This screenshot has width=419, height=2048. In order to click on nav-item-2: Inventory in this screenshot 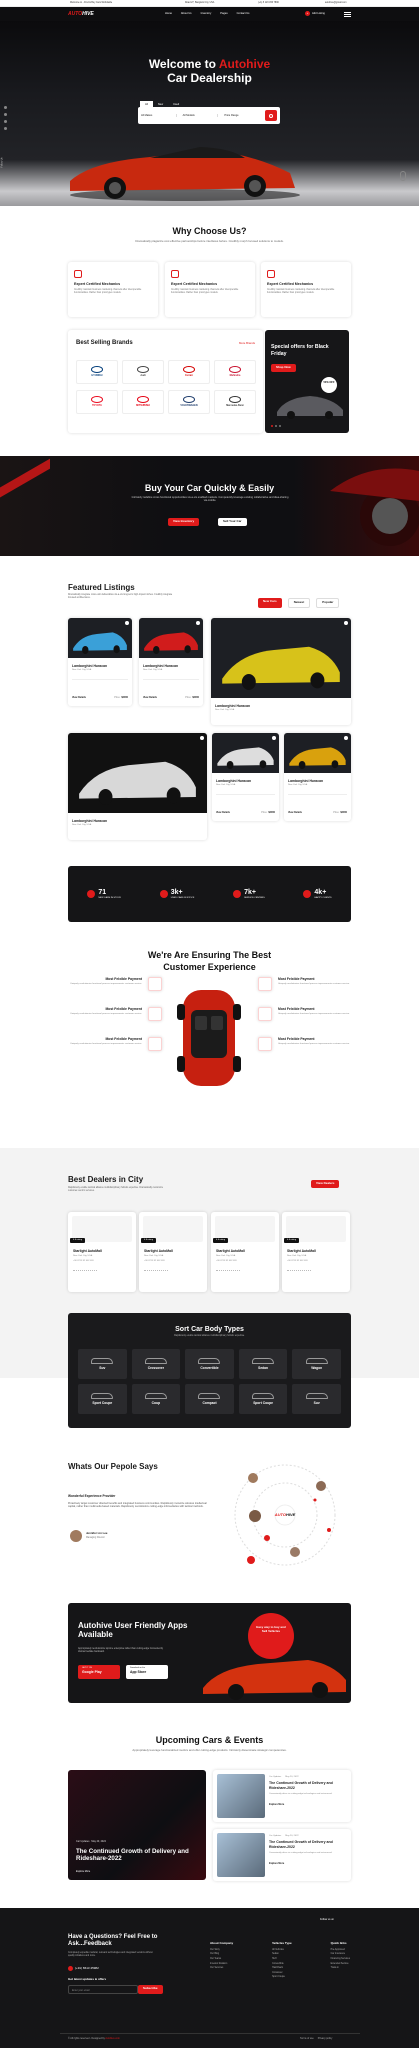, I will do `click(206, 13)`.